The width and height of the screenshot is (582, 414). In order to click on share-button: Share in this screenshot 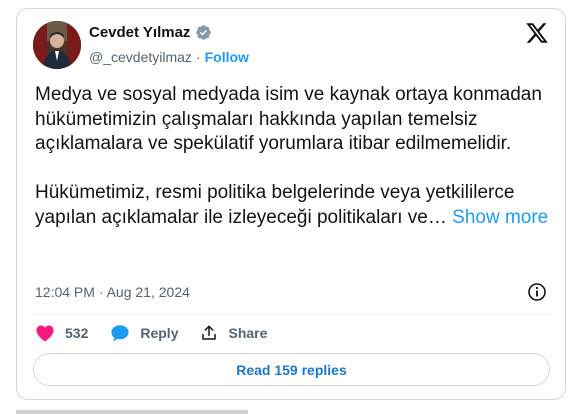, I will do `click(233, 333)`.